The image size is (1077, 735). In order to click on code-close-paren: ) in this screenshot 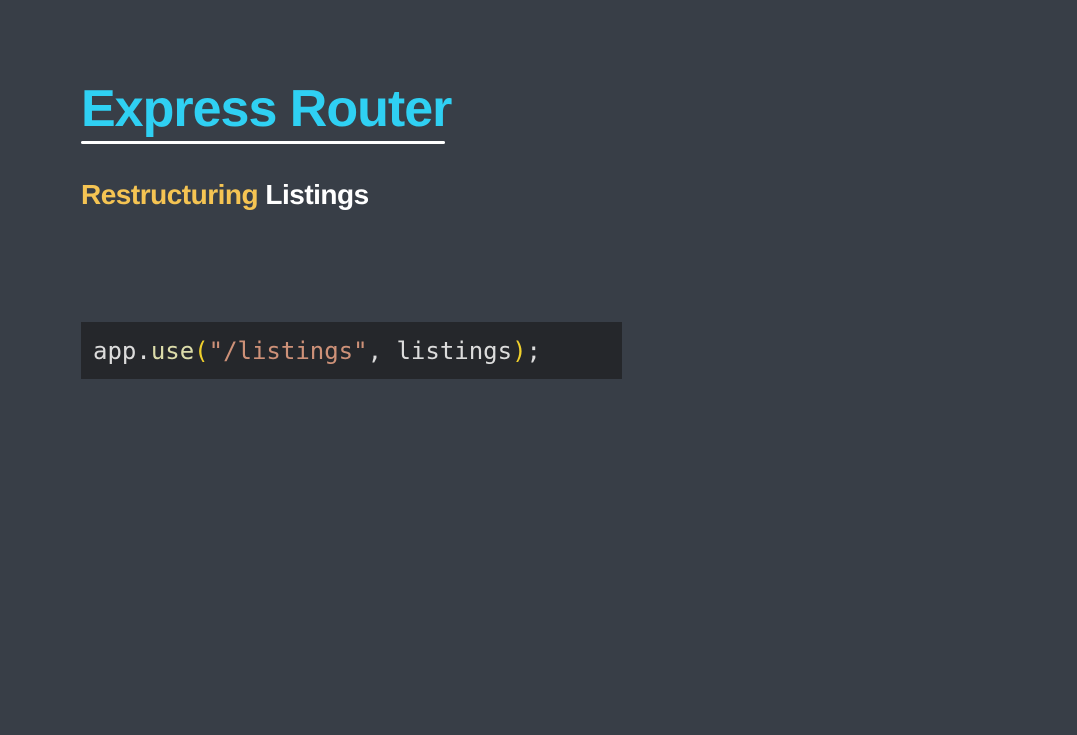, I will do `click(519, 350)`.